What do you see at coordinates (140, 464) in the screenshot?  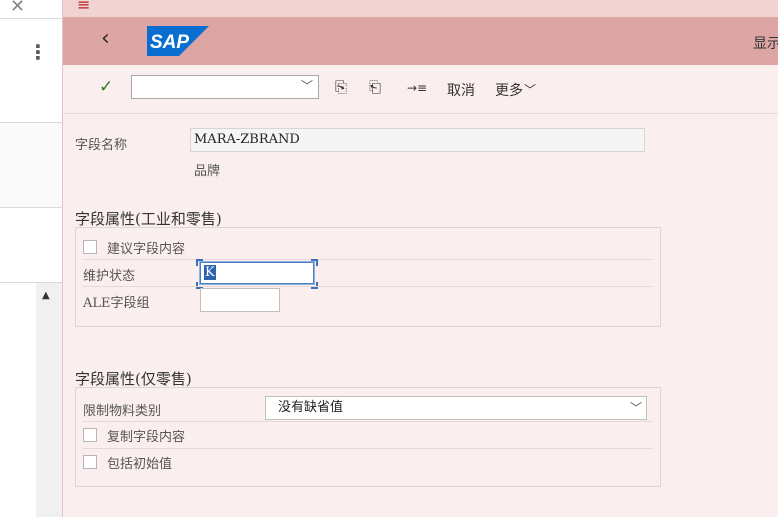 I see `include-label: 包括初始值` at bounding box center [140, 464].